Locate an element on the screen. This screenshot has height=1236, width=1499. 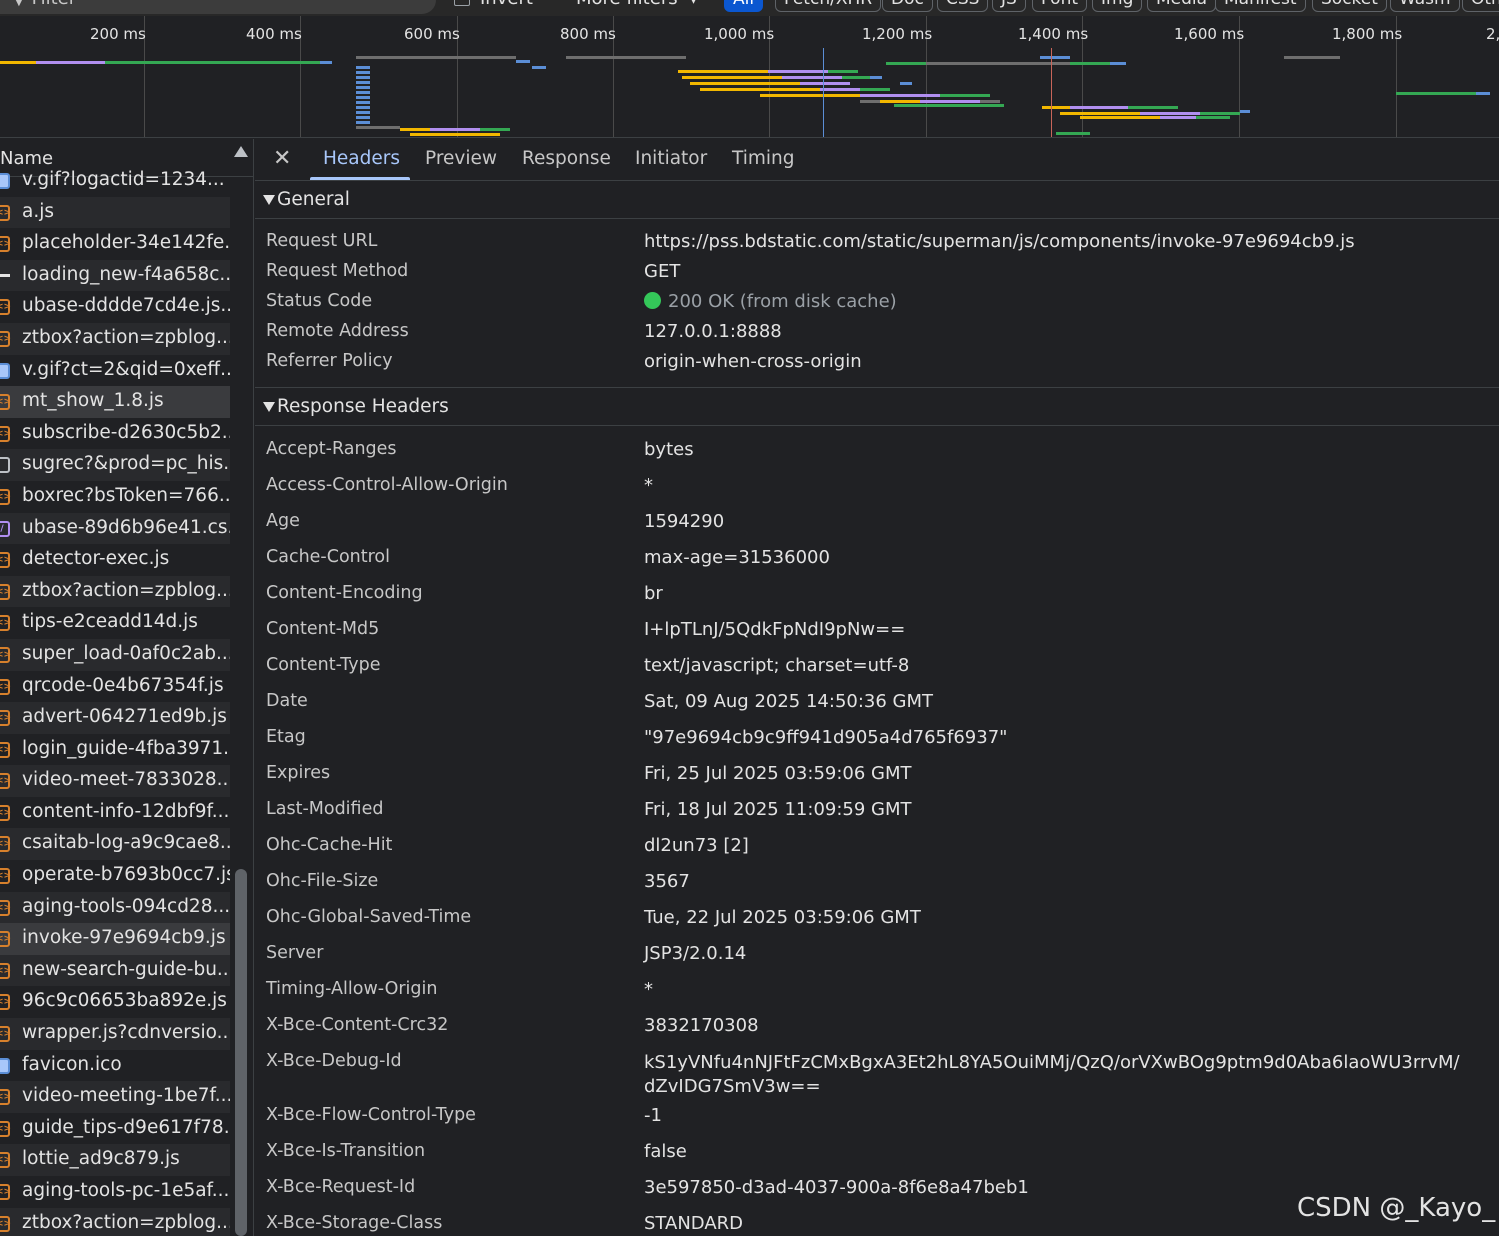
chip-doc: Doc is located at coordinates (907, 6).